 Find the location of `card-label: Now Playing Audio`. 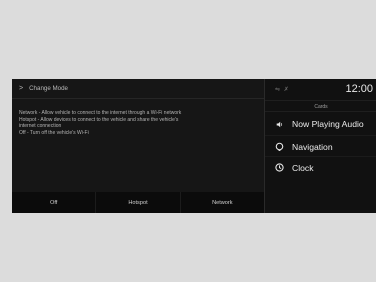

card-label: Now Playing Audio is located at coordinates (328, 124).